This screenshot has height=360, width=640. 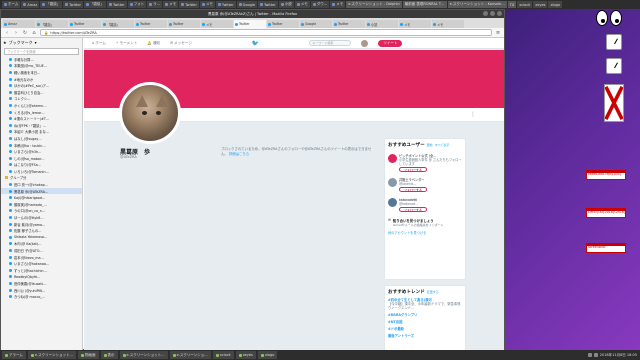 I want to click on maximize-icon, so click(x=492, y=13).